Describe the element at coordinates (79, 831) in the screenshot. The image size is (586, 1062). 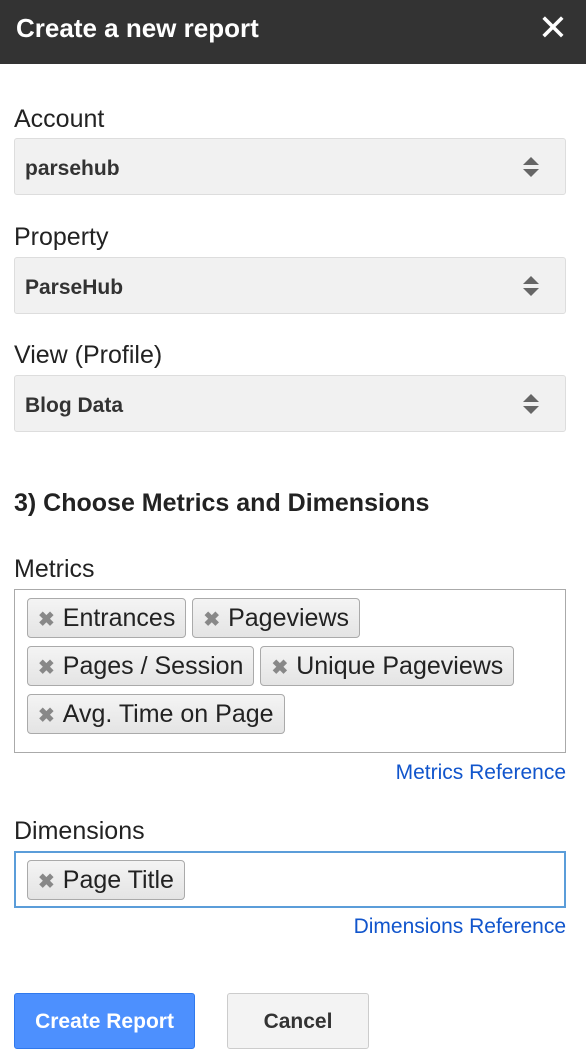
I see `dimensions-label: Dimensions` at that location.